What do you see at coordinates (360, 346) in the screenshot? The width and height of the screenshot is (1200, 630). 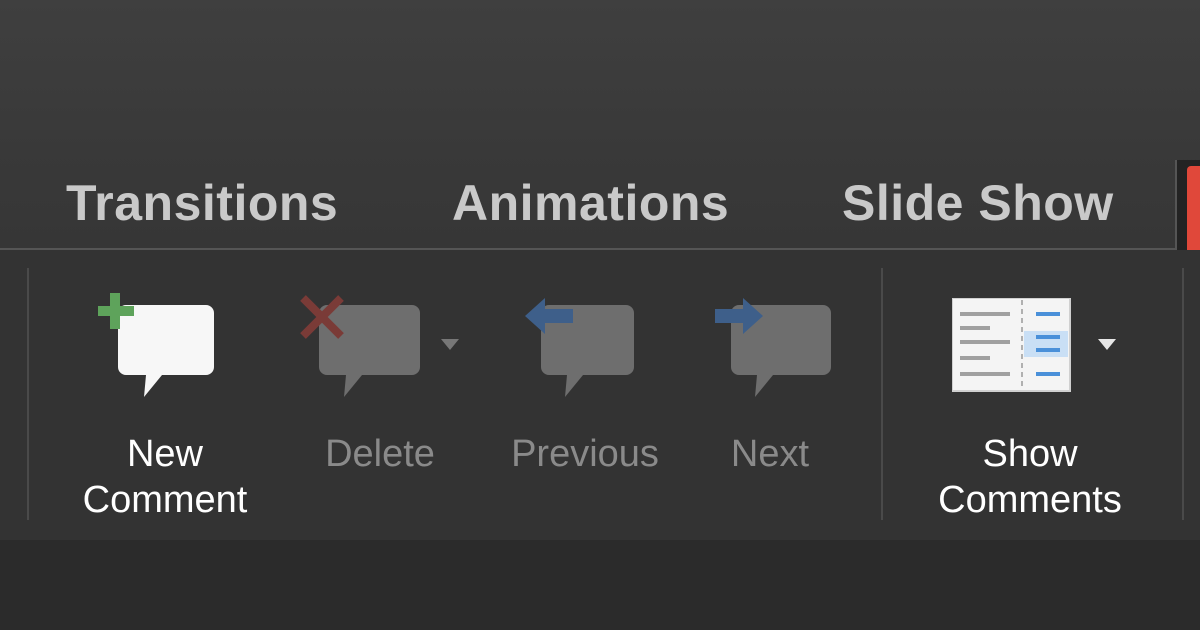 I see `delete-comment-icon` at bounding box center [360, 346].